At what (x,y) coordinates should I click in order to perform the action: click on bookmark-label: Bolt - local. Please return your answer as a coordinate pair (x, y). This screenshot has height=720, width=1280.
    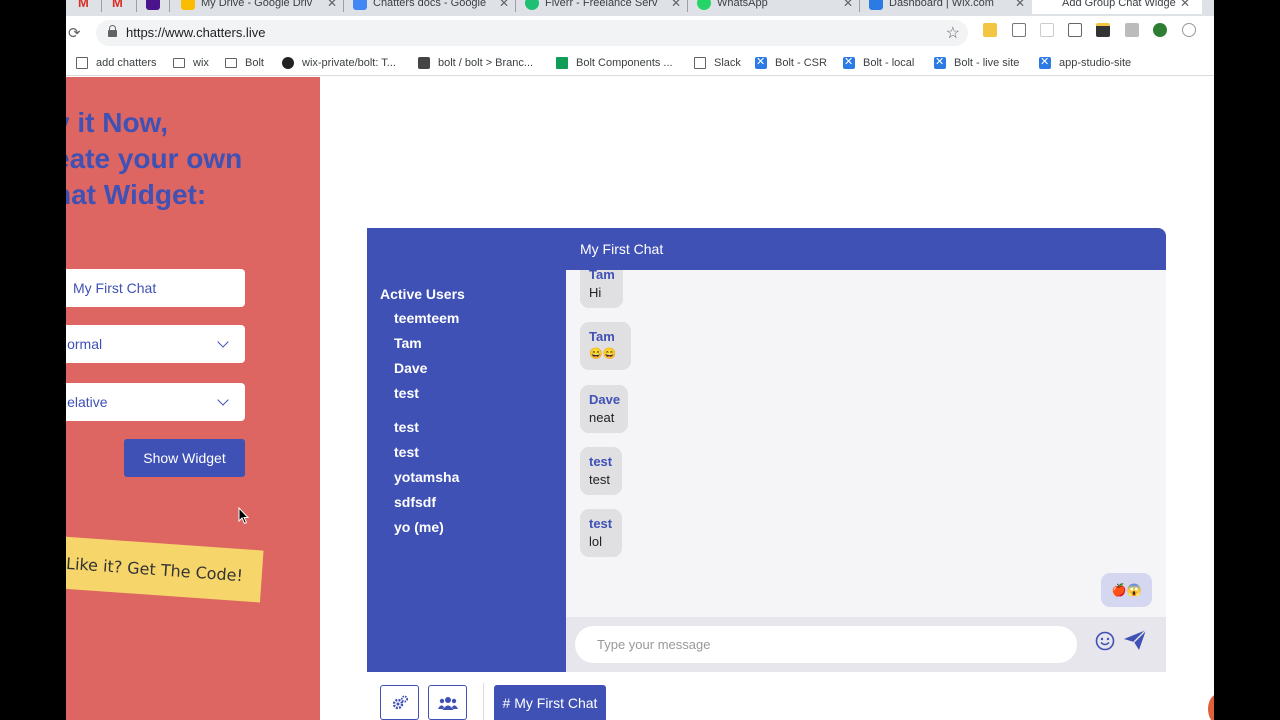
    Looking at the image, I should click on (889, 63).